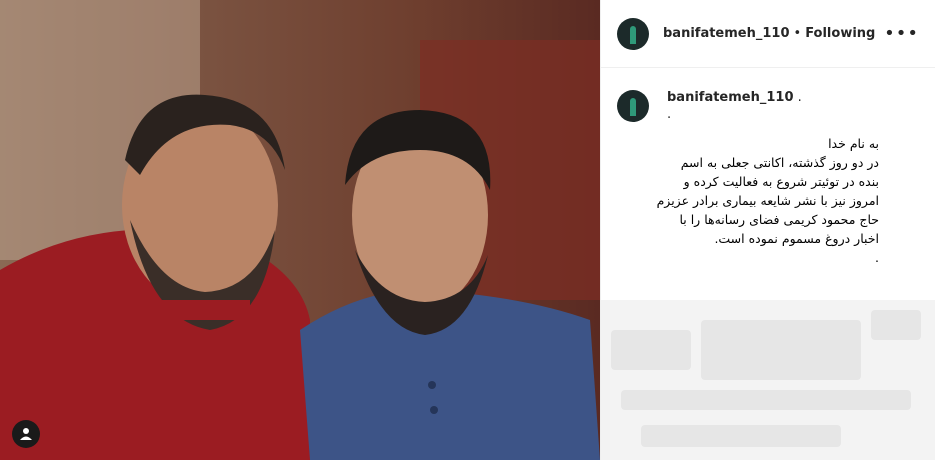  Describe the element at coordinates (840, 33) in the screenshot. I see `following-button: Following` at that location.